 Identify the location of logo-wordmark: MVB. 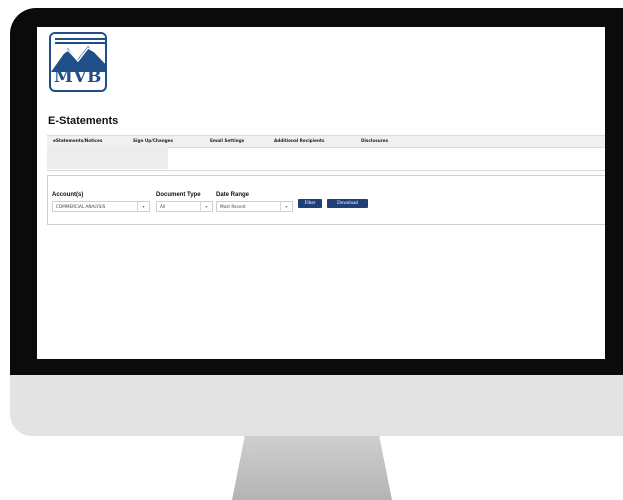
(78, 77).